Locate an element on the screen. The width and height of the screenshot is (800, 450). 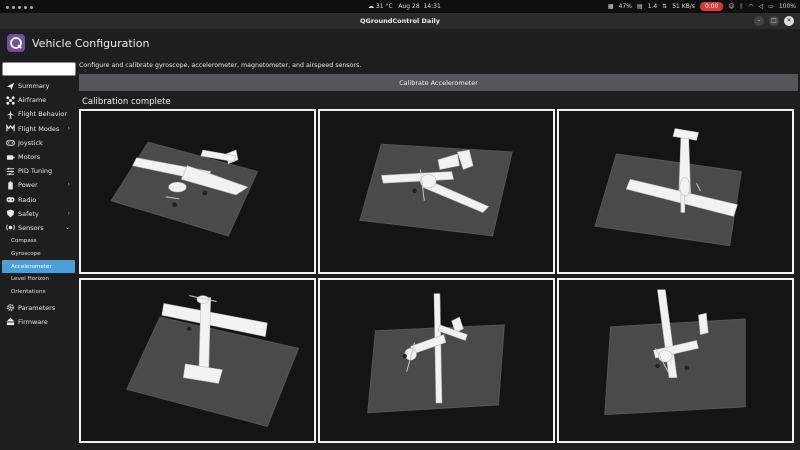
sidebar-subitem-compass: Compass is located at coordinates (39, 241).